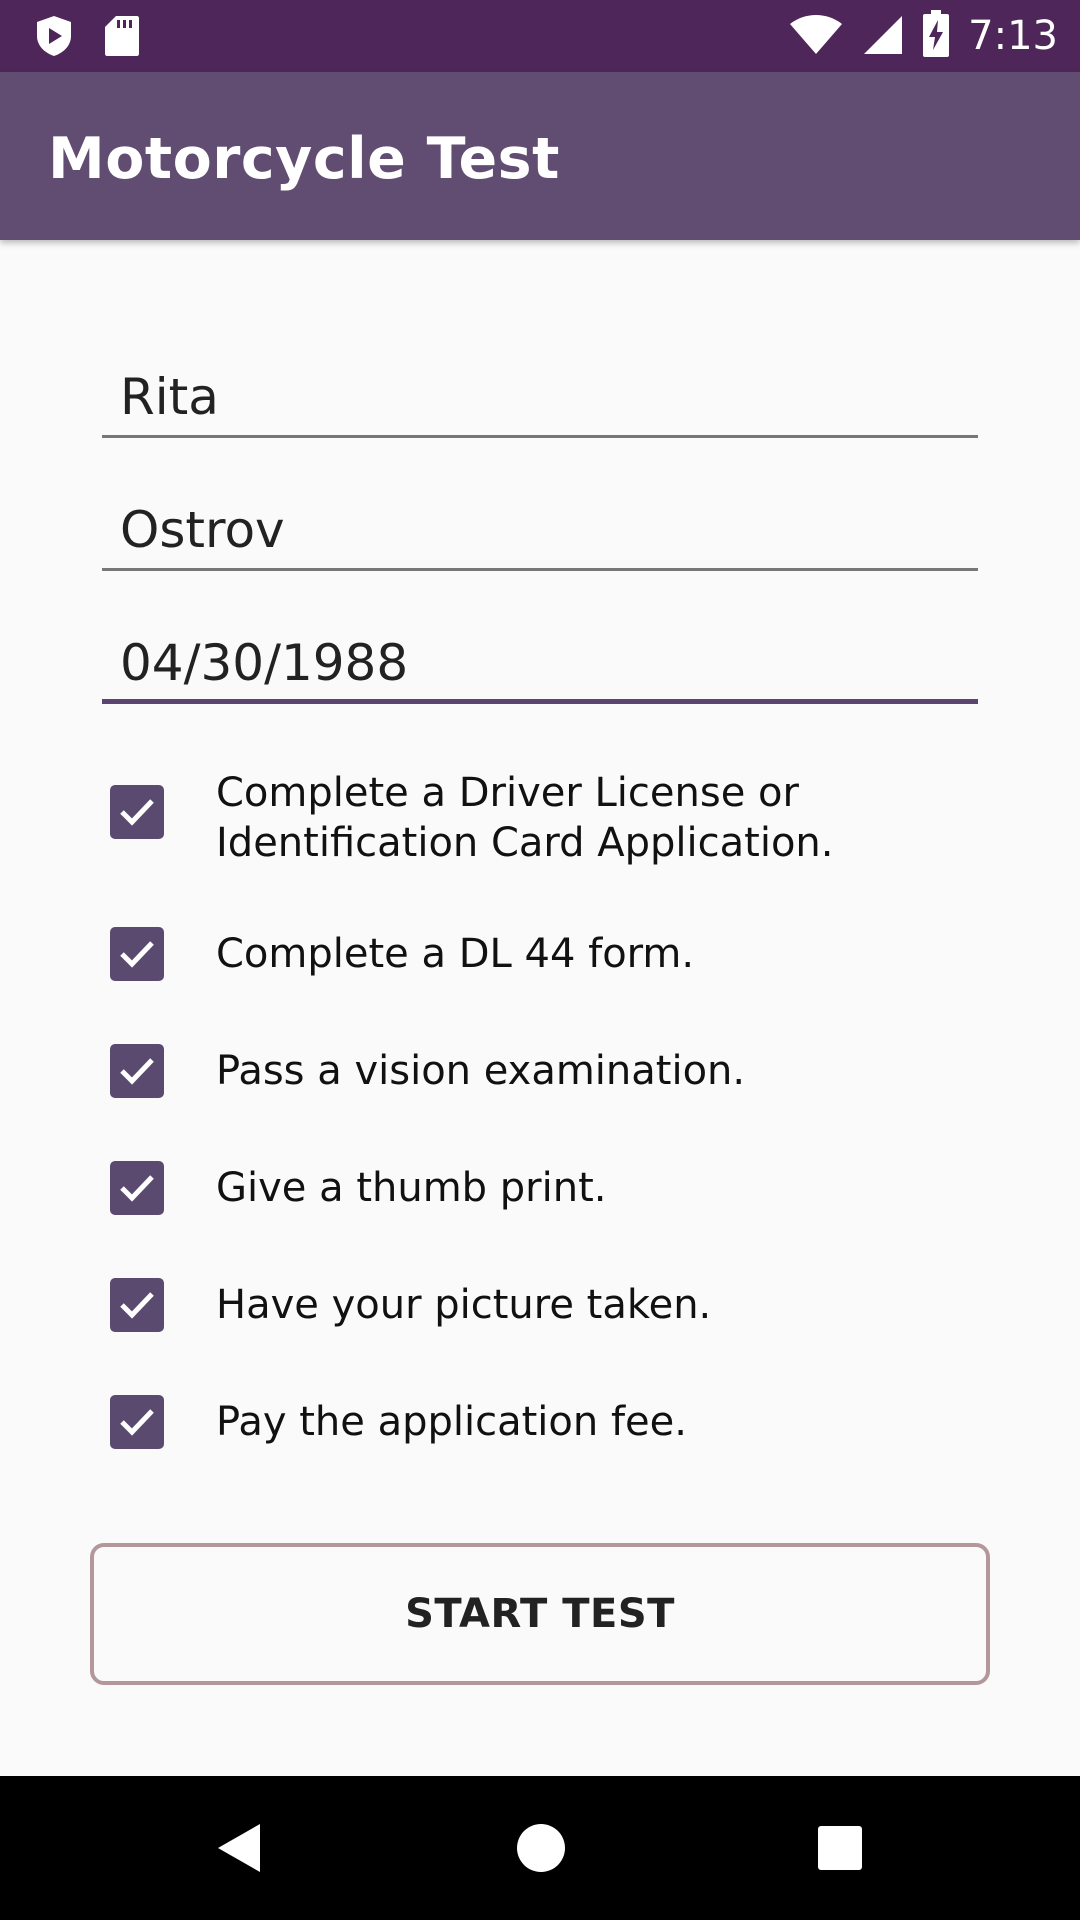  I want to click on wifi-icon, so click(816, 36).